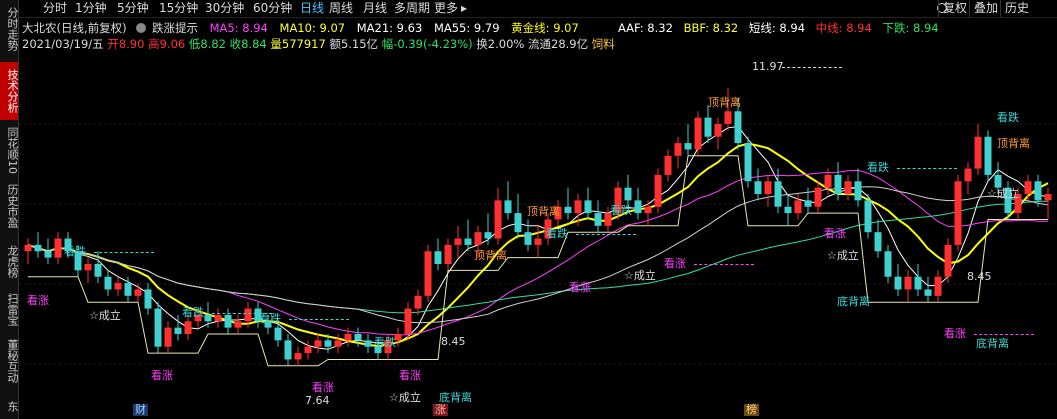 The image size is (1057, 419). What do you see at coordinates (9, 261) in the screenshot?
I see `side-tab-4: 龙虎榜` at bounding box center [9, 261].